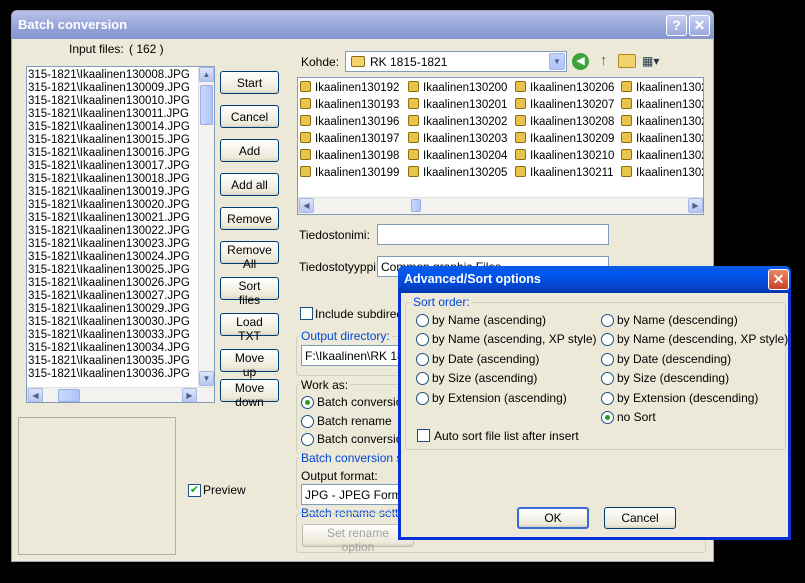 The height and width of the screenshot is (583, 805). What do you see at coordinates (456, 61) in the screenshot?
I see `folder-combo: RK 1815-1821 ▼` at bounding box center [456, 61].